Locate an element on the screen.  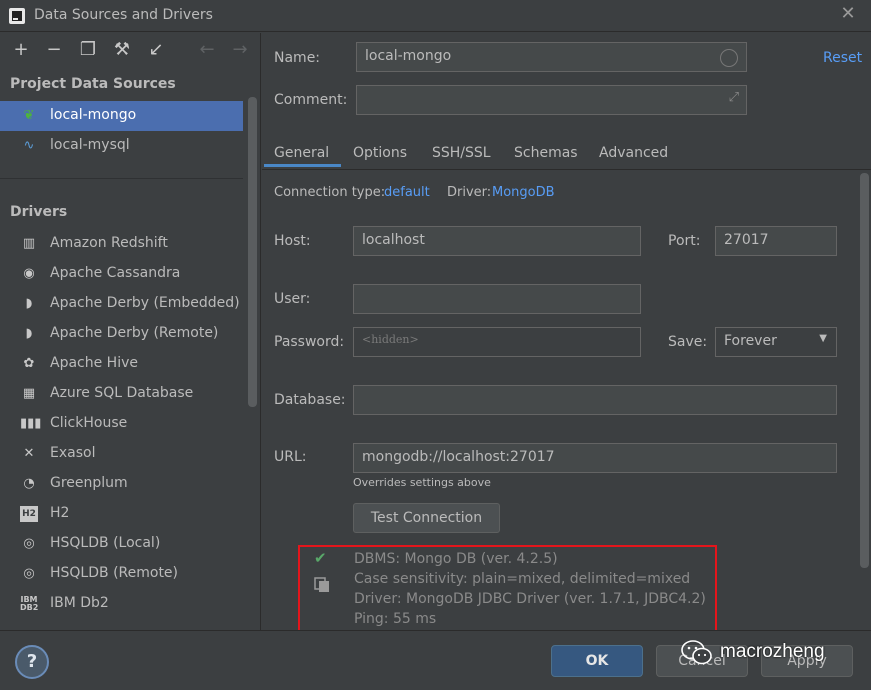
password-label: Password: is located at coordinates (309, 342).